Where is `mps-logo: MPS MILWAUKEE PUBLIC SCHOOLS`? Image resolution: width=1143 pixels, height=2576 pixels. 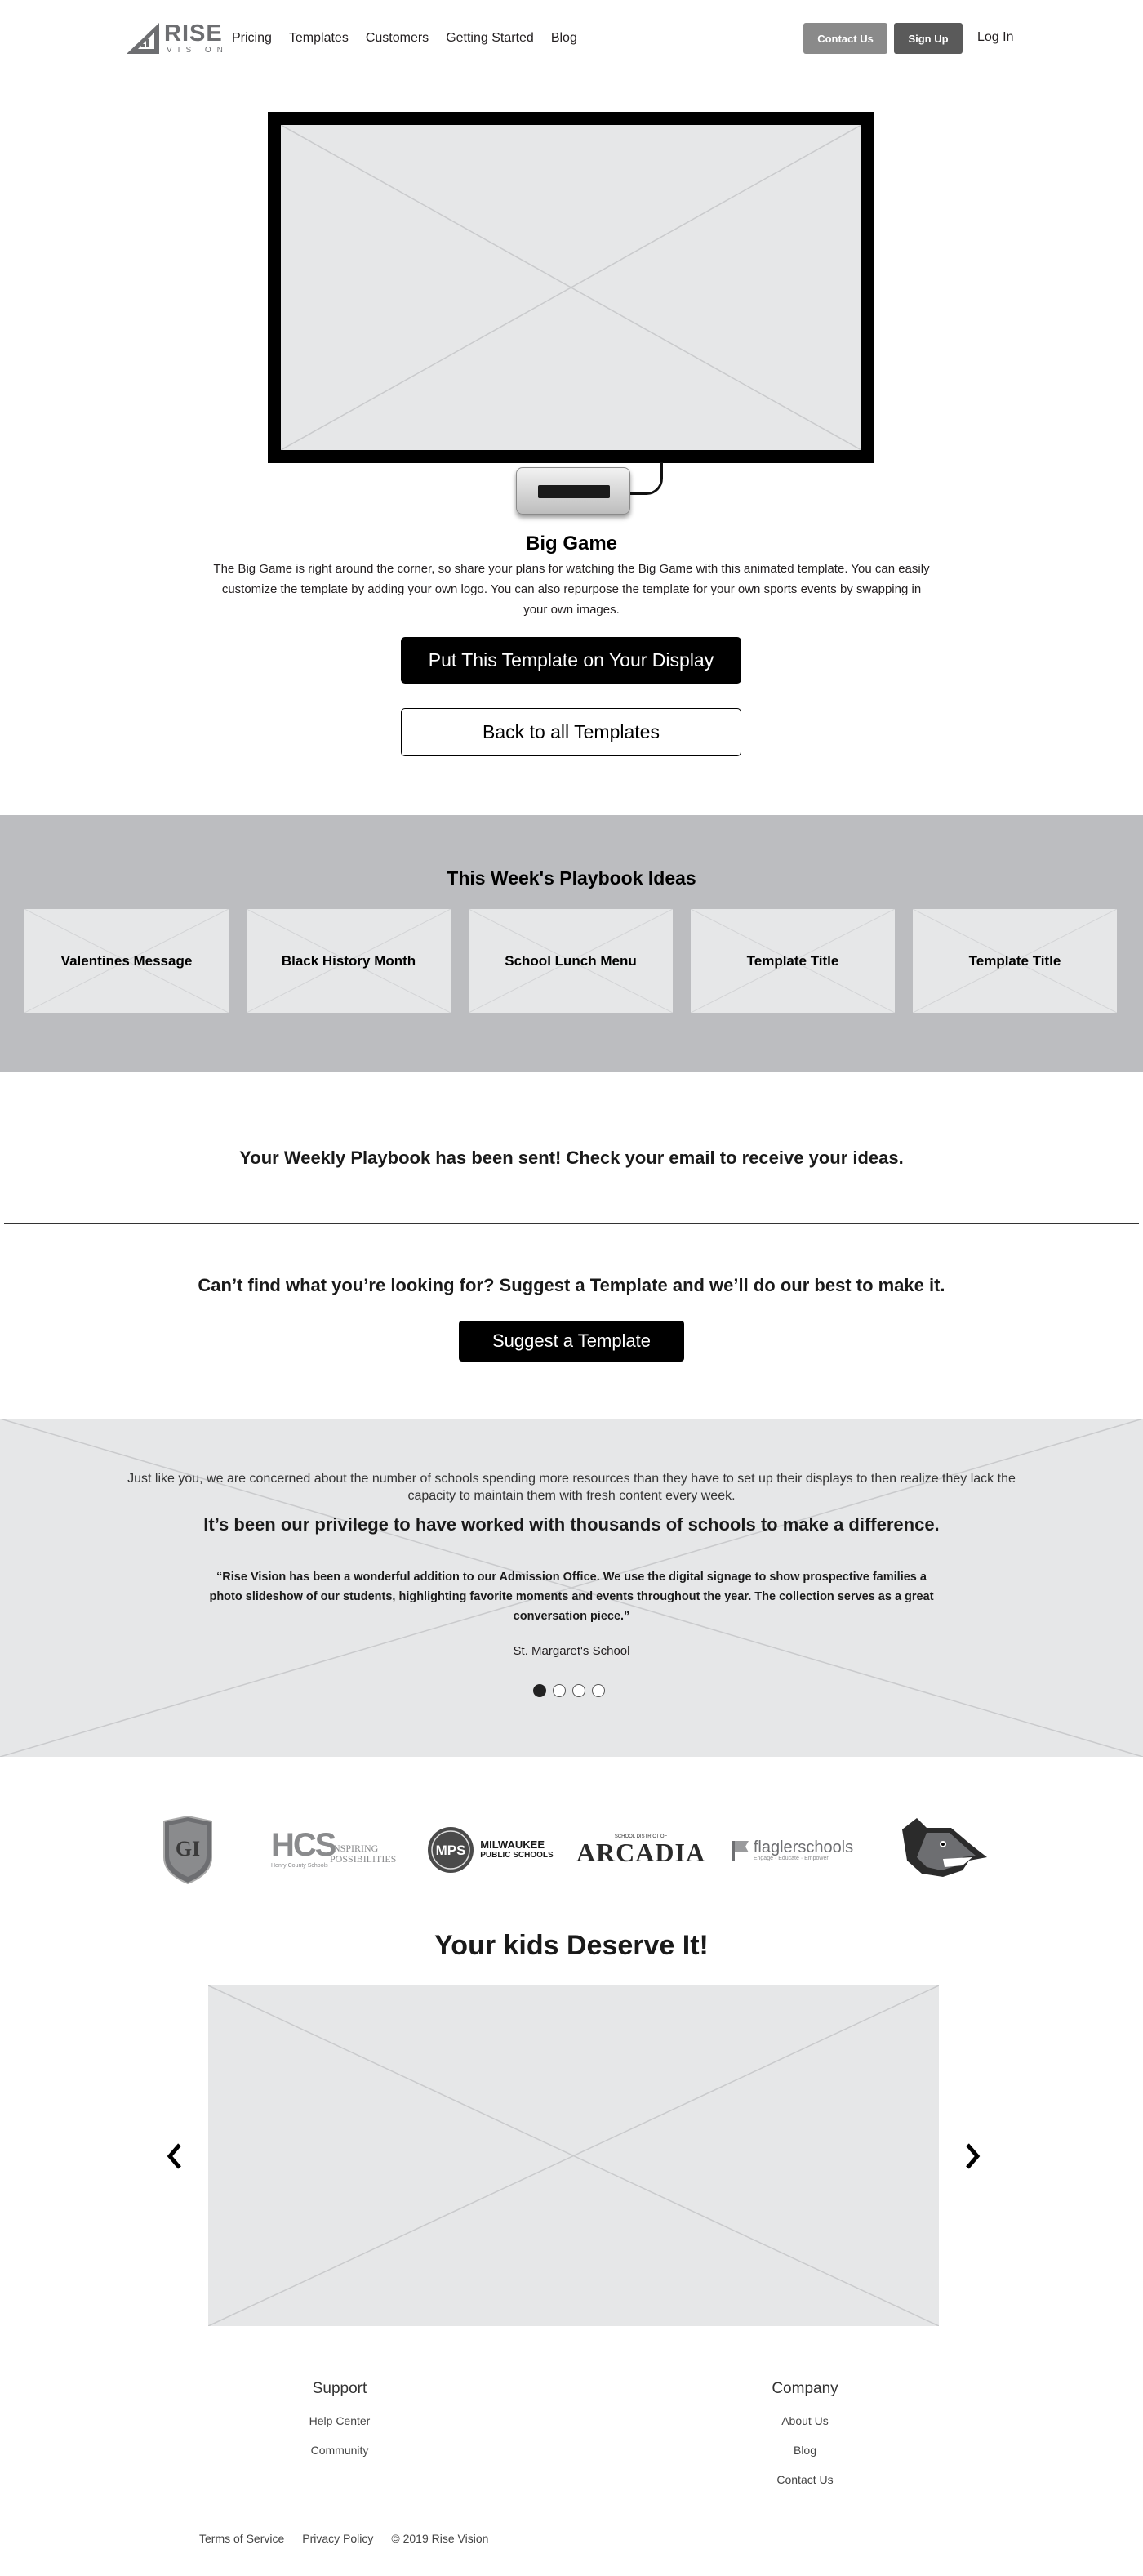
mps-logo: MPS MILWAUKEE PUBLIC SCHOOLS is located at coordinates (490, 1850).